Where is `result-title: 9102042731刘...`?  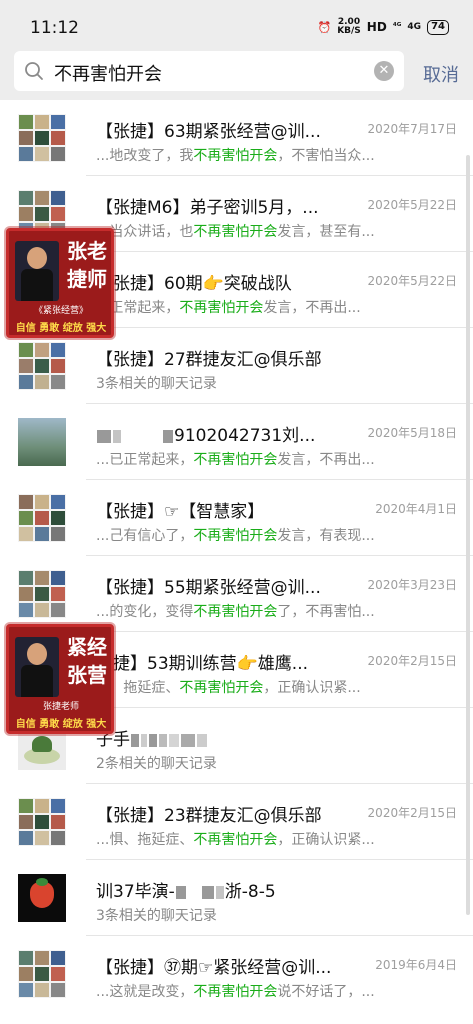 result-title: 9102042731刘... is located at coordinates (205, 433).